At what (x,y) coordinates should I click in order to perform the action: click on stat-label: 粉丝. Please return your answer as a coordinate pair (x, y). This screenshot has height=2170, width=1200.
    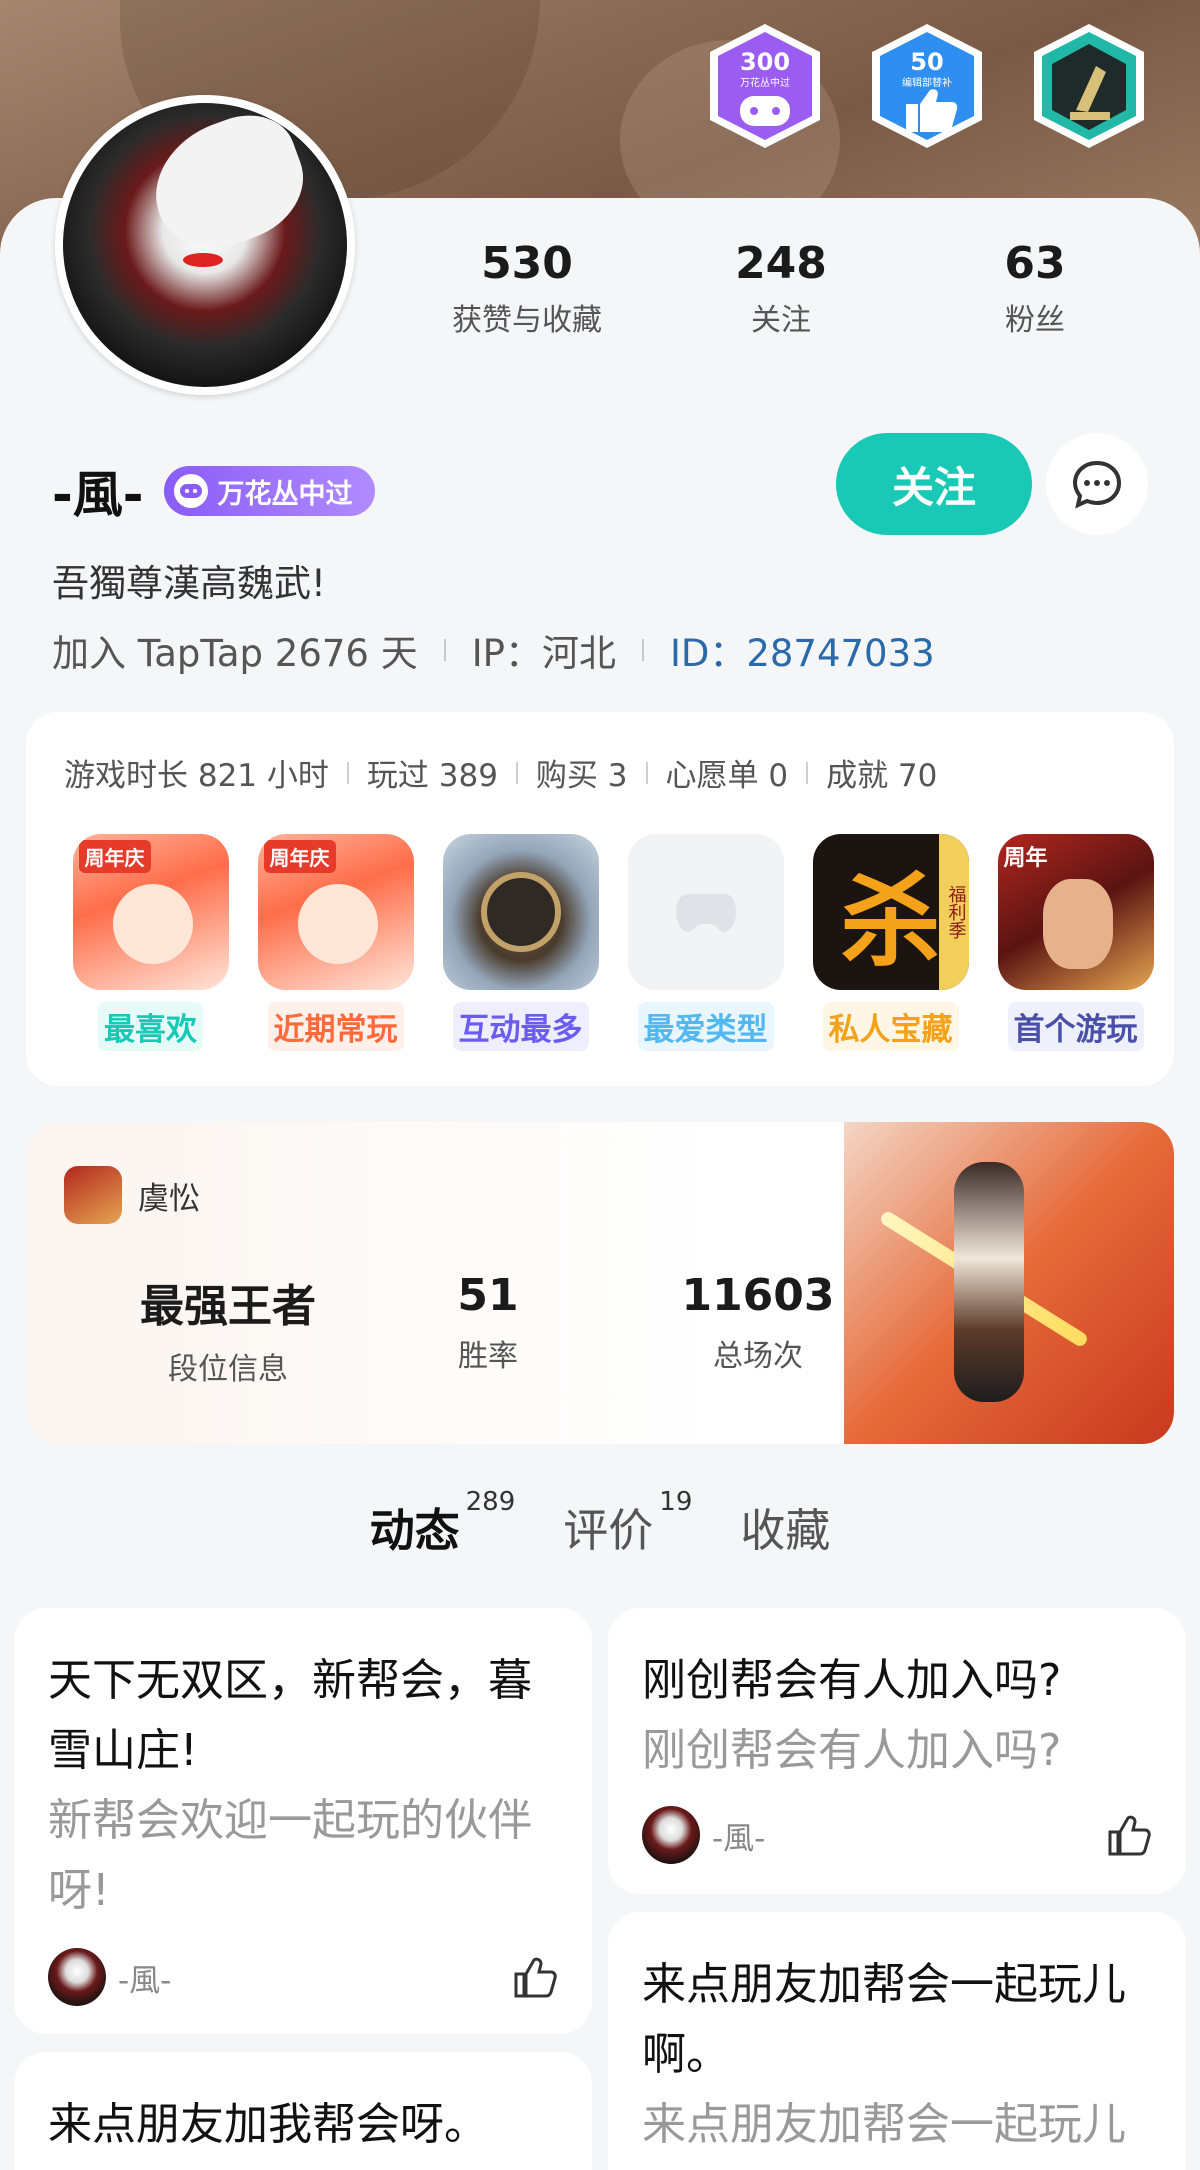
    Looking at the image, I should click on (1035, 320).